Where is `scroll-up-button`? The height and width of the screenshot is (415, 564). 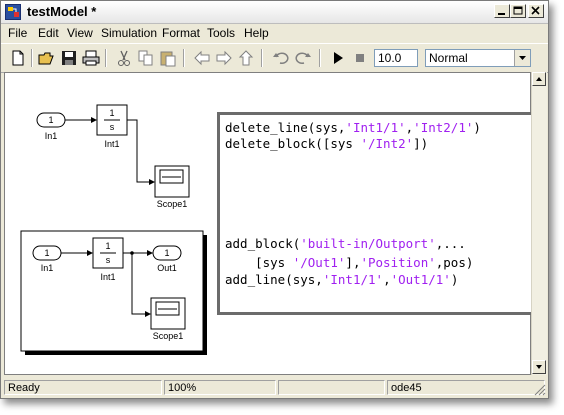
scroll-up-button is located at coordinates (539, 79).